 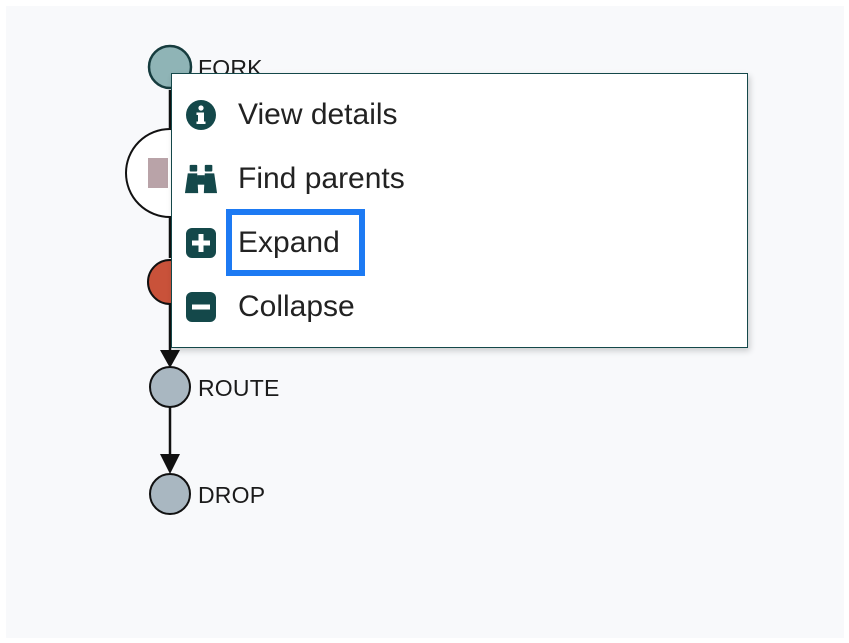 I want to click on menu-item-find-parents: Find parents, so click(x=294, y=179).